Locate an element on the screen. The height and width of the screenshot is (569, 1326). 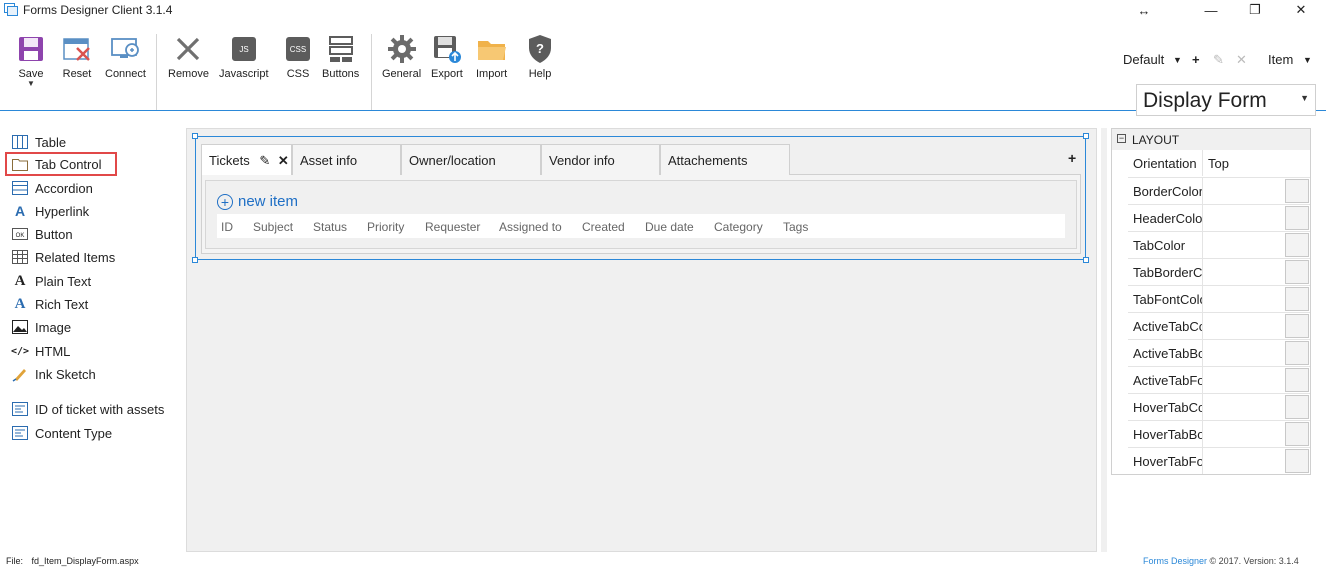
buttons-button: Buttons is located at coordinates (340, 57).